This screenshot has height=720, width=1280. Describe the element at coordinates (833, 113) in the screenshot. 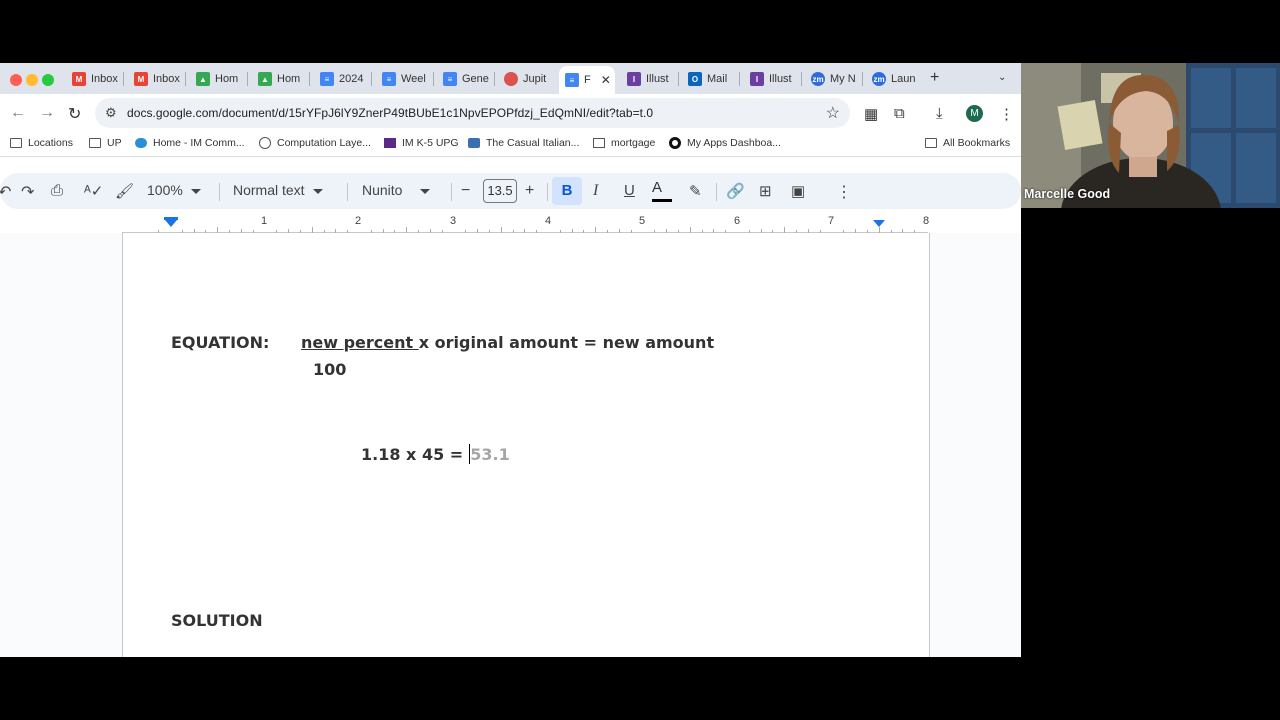

I see `bookmark-star-icon: ☆` at that location.